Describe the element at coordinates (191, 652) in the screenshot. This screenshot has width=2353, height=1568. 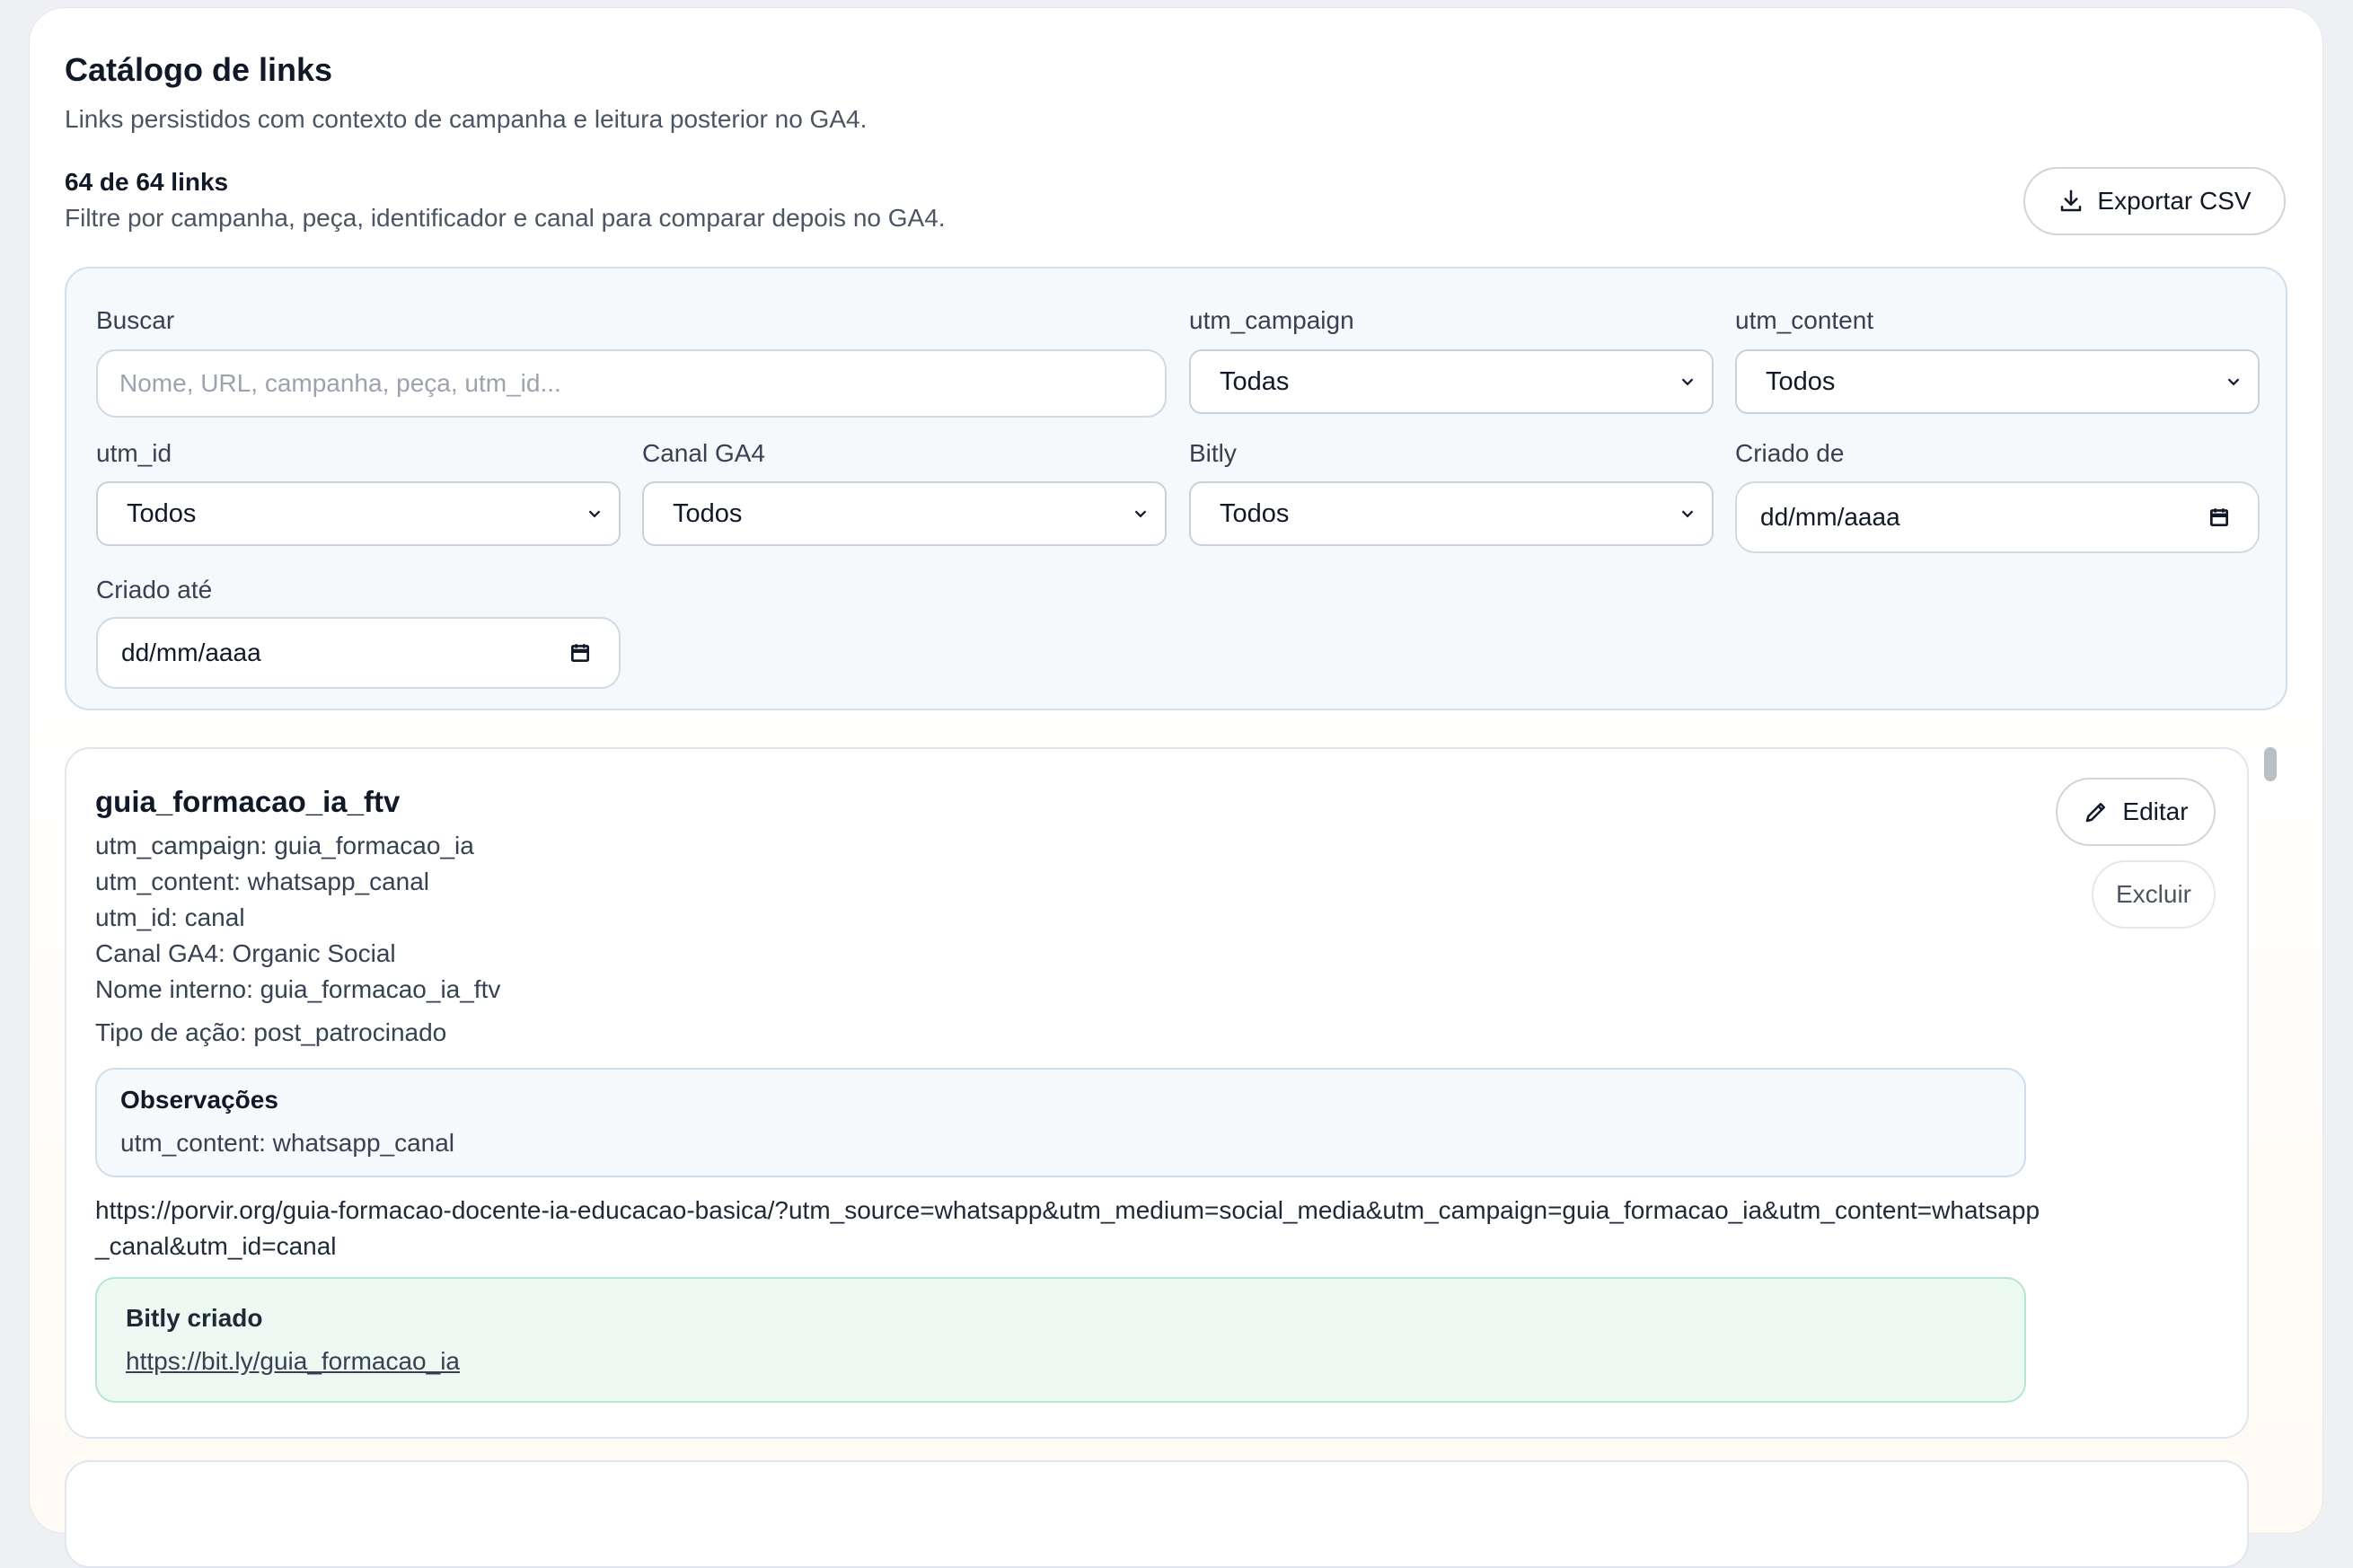
I see `created-to-value: dd/mm/aaaa` at that location.